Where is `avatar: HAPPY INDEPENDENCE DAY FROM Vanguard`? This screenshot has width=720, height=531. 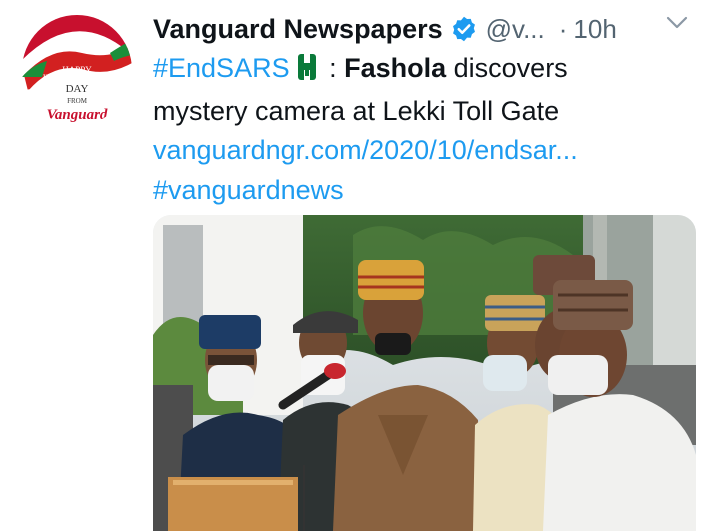 avatar: HAPPY INDEPENDENCE DAY FROM Vanguard is located at coordinates (77, 70).